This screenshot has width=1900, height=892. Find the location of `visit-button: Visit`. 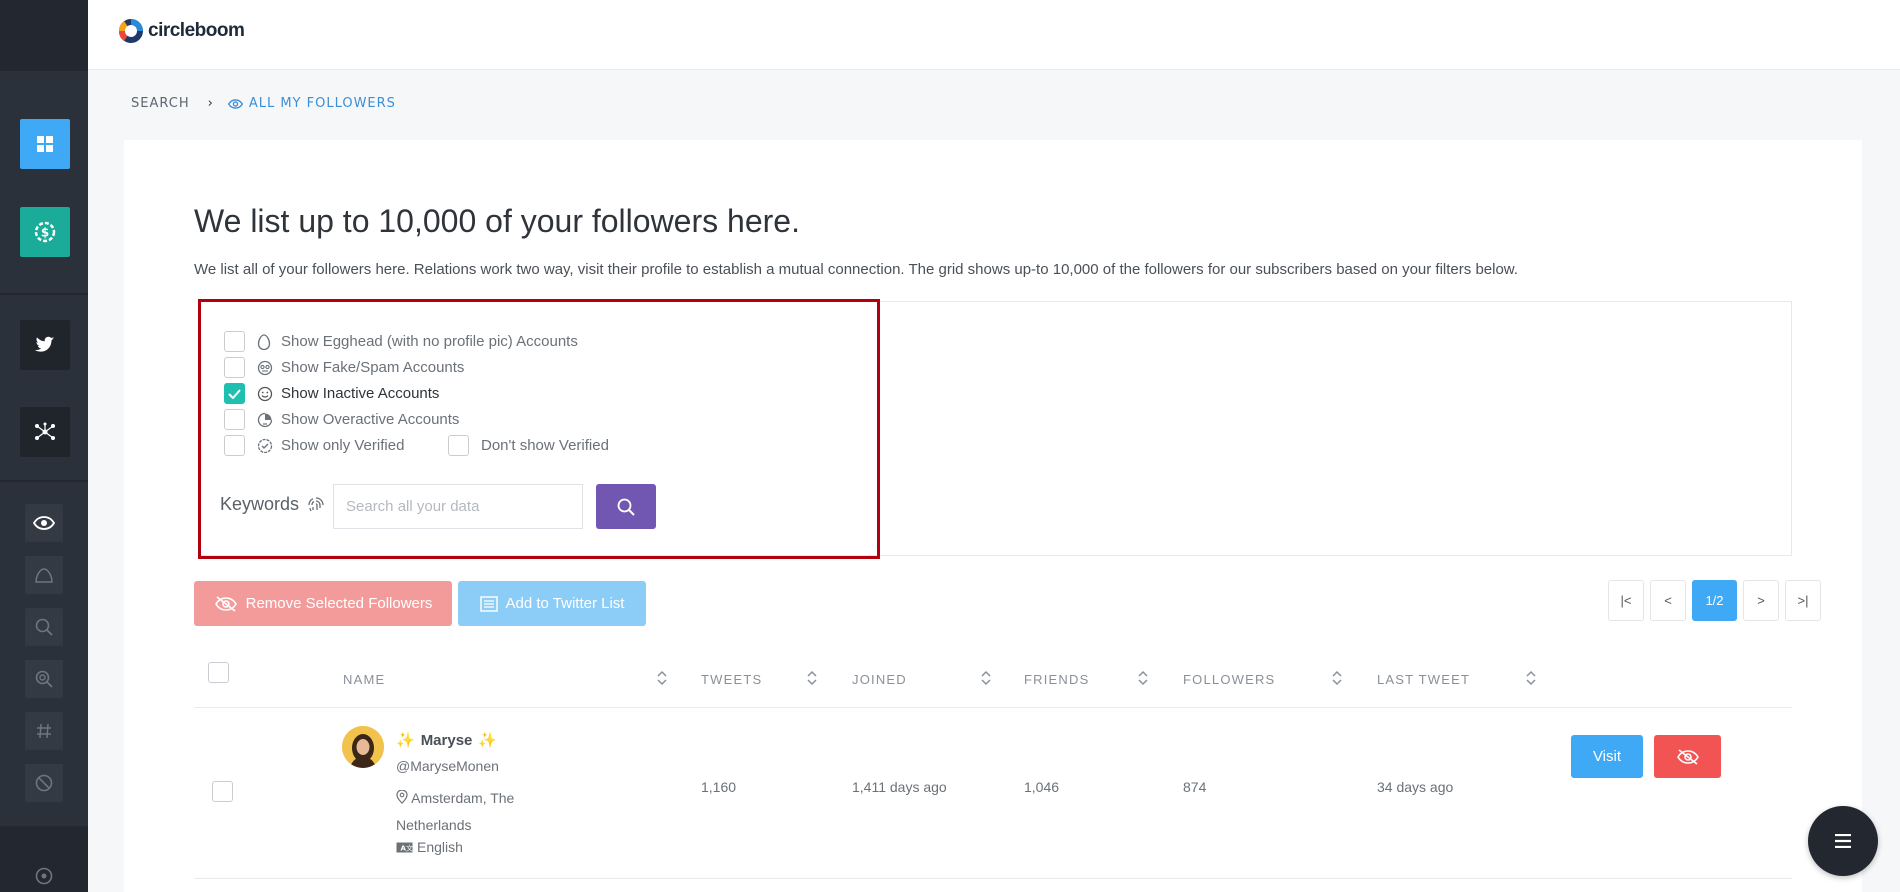

visit-button: Visit is located at coordinates (1607, 756).